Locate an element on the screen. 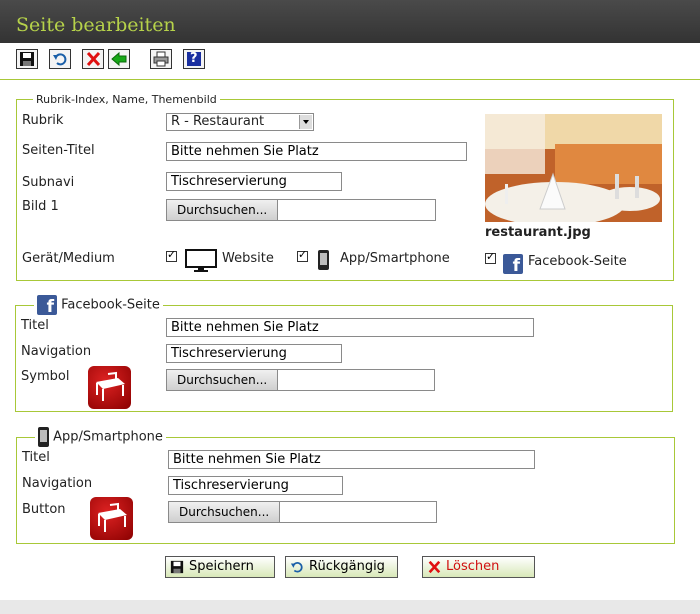 The image size is (700, 614). smartphone-label: App/Smartphone is located at coordinates (395, 258).